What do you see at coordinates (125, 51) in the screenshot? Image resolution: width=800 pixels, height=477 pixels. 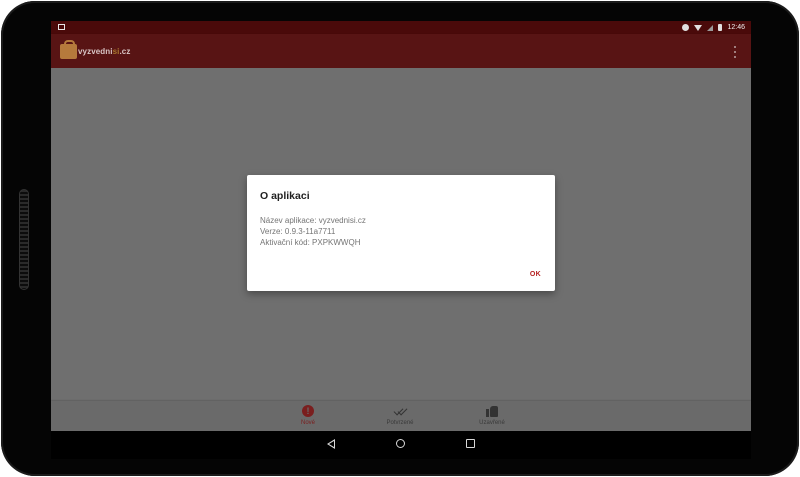 I see `logo-text-suffix: .cz` at bounding box center [125, 51].